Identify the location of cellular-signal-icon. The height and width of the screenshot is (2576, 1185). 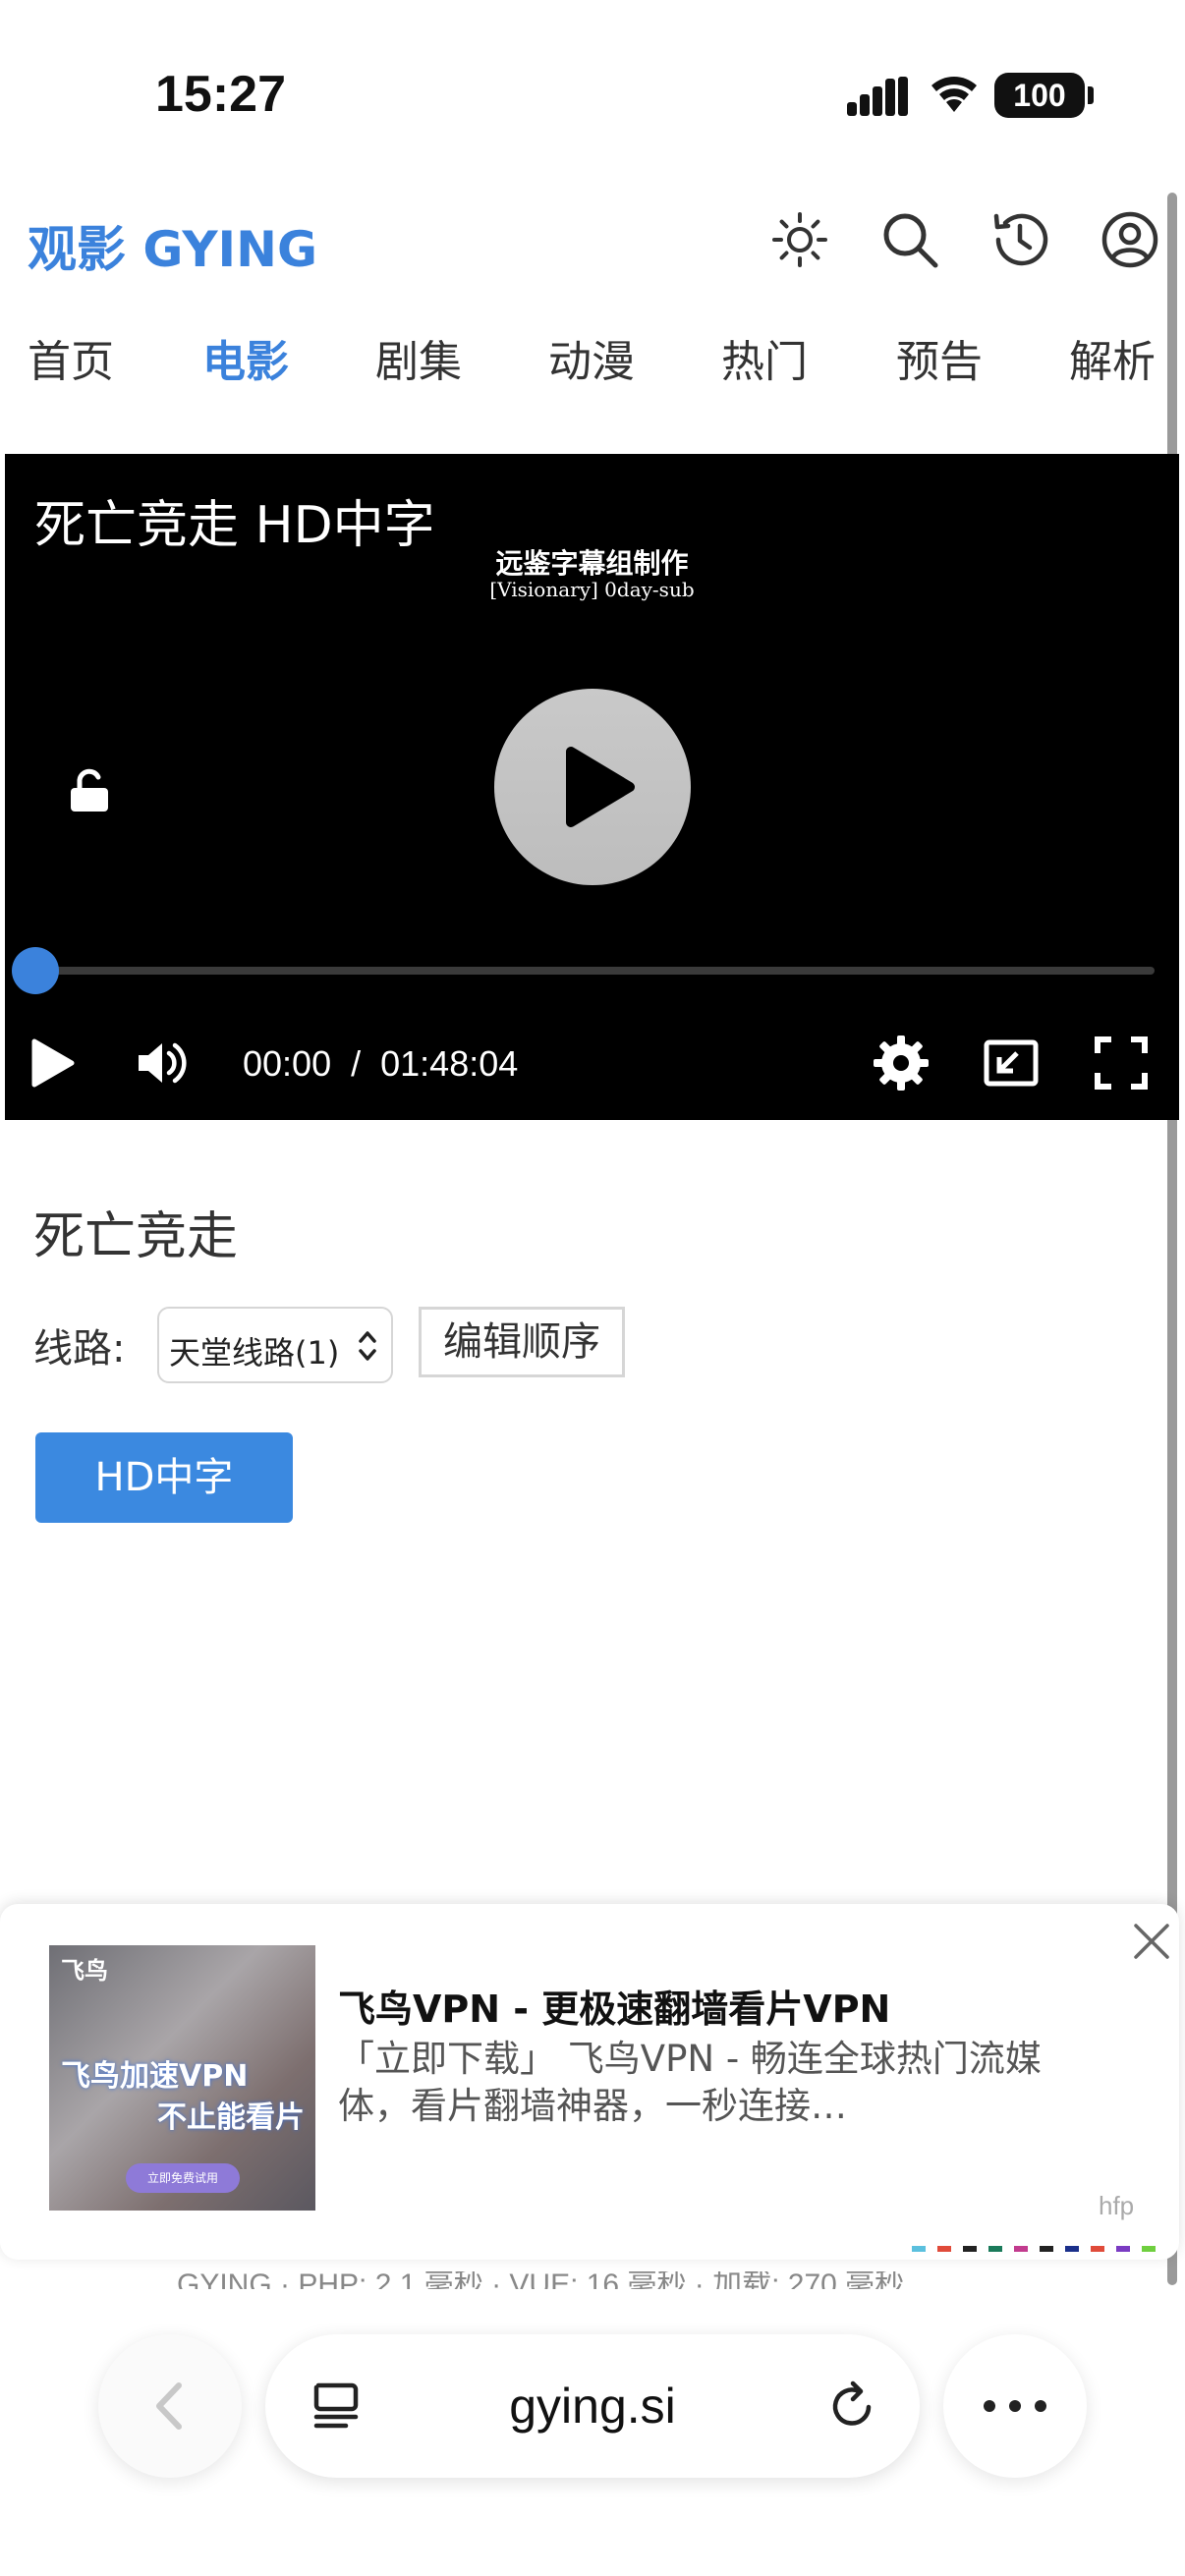
(878, 96).